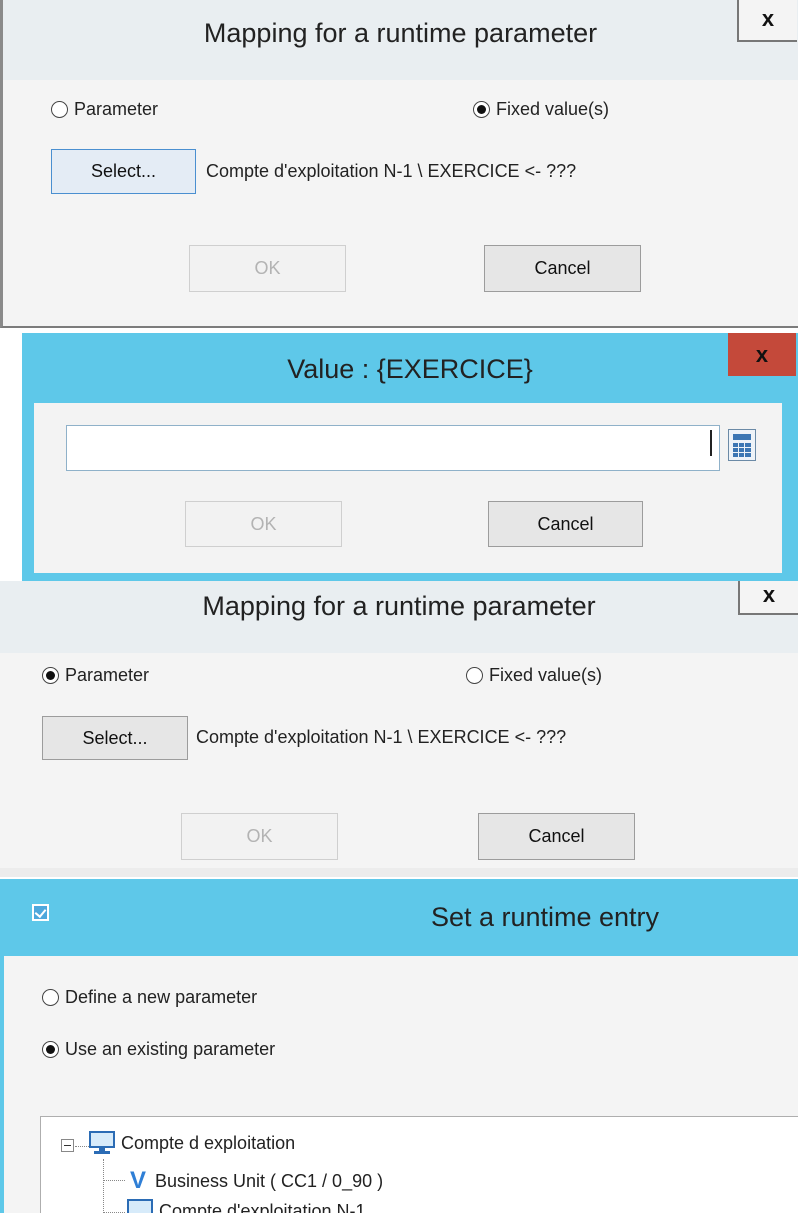 This screenshot has width=798, height=1213. I want to click on radio-define-dot, so click(50, 997).